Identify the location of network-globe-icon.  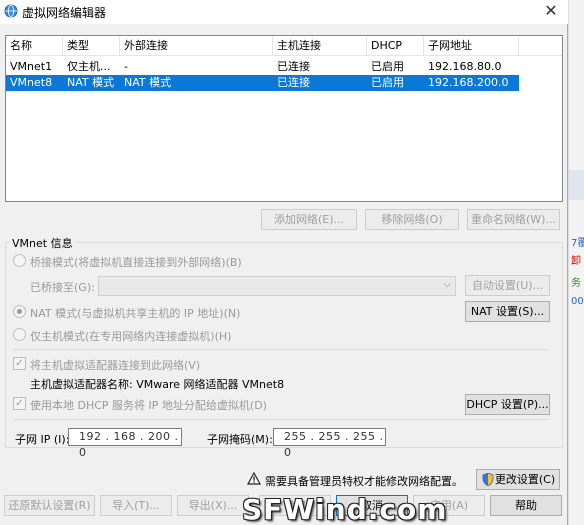
(11, 11).